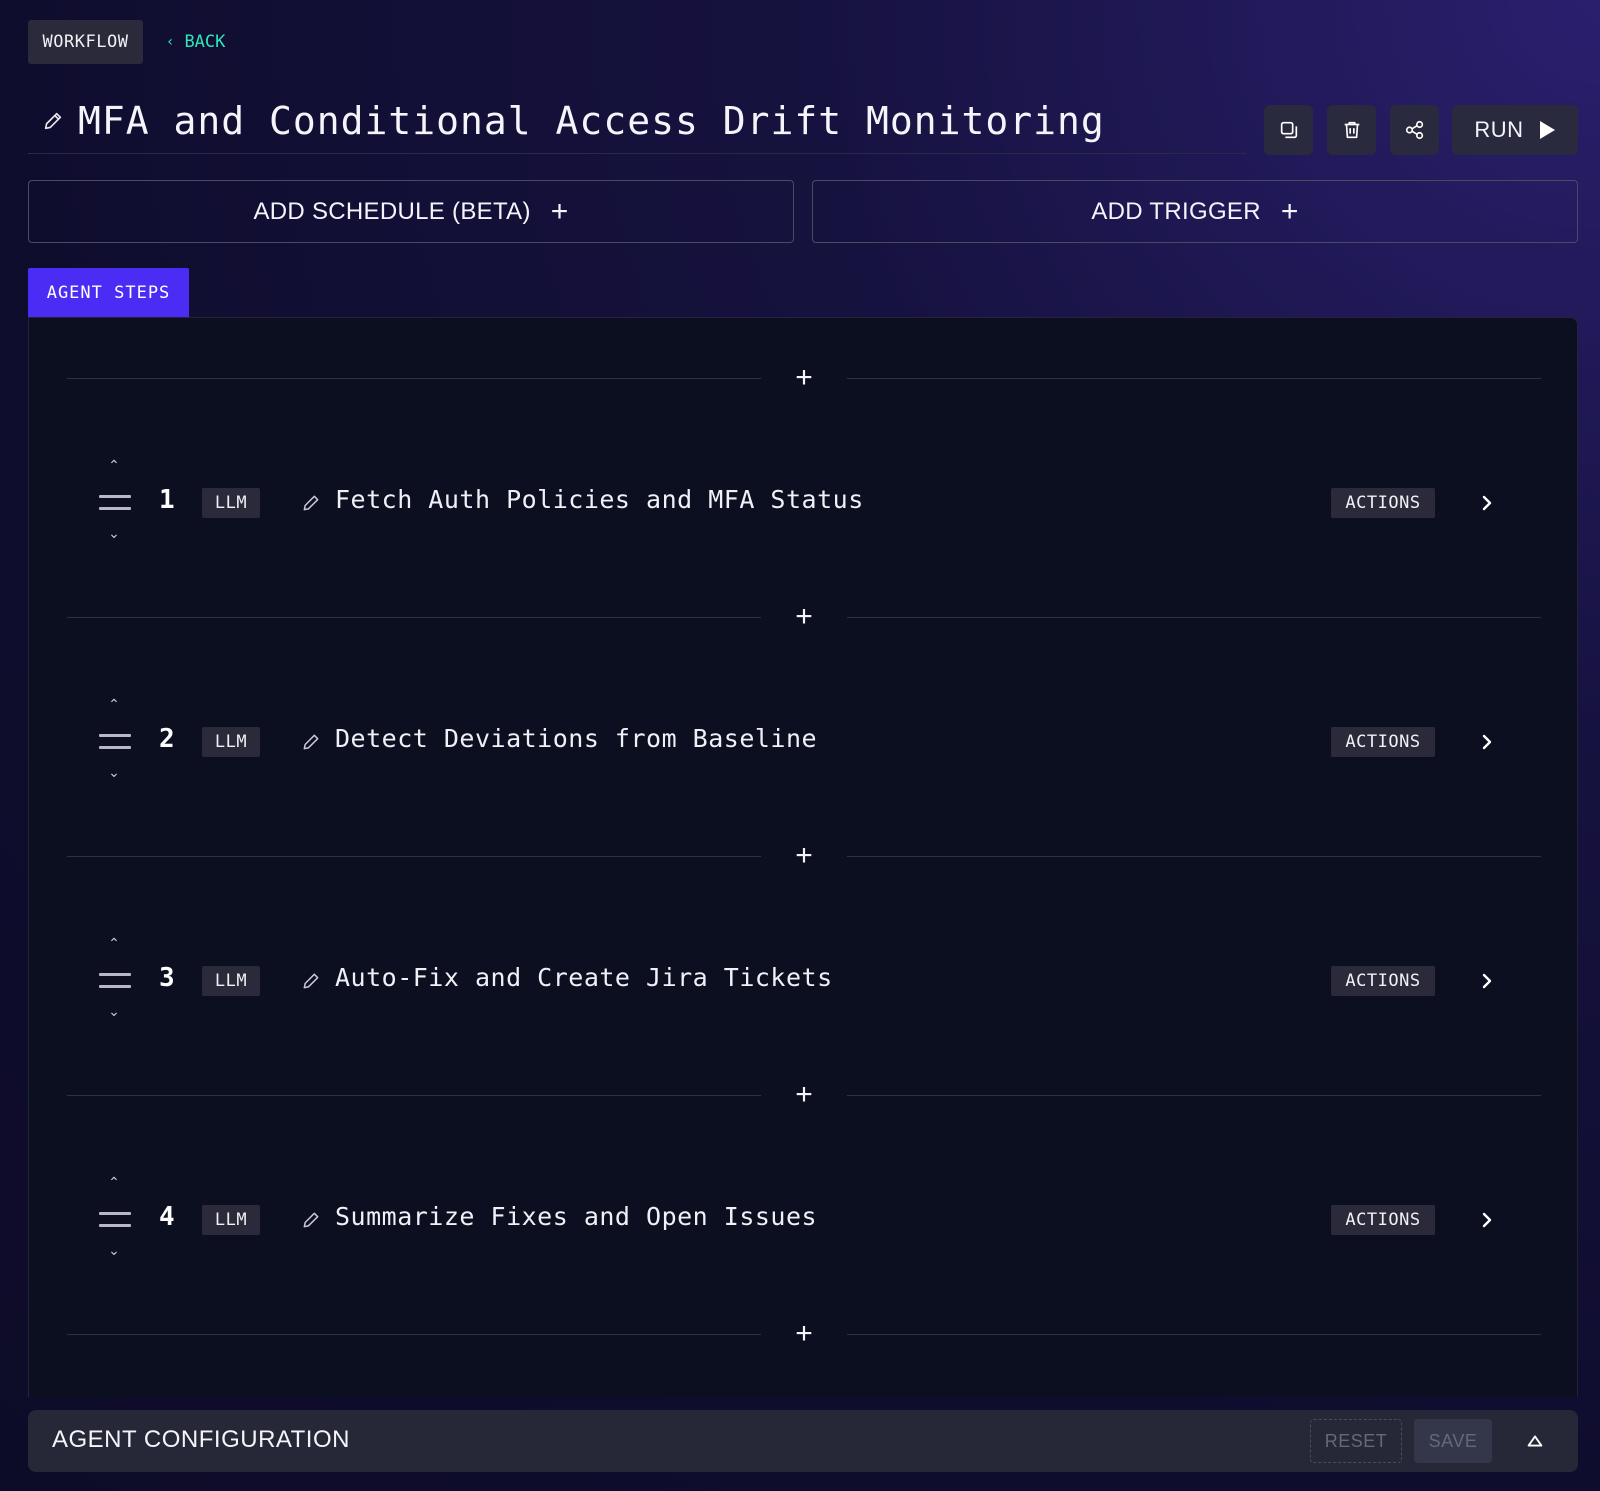 This screenshot has height=1491, width=1600. What do you see at coordinates (1547, 130) in the screenshot?
I see `play-icon` at bounding box center [1547, 130].